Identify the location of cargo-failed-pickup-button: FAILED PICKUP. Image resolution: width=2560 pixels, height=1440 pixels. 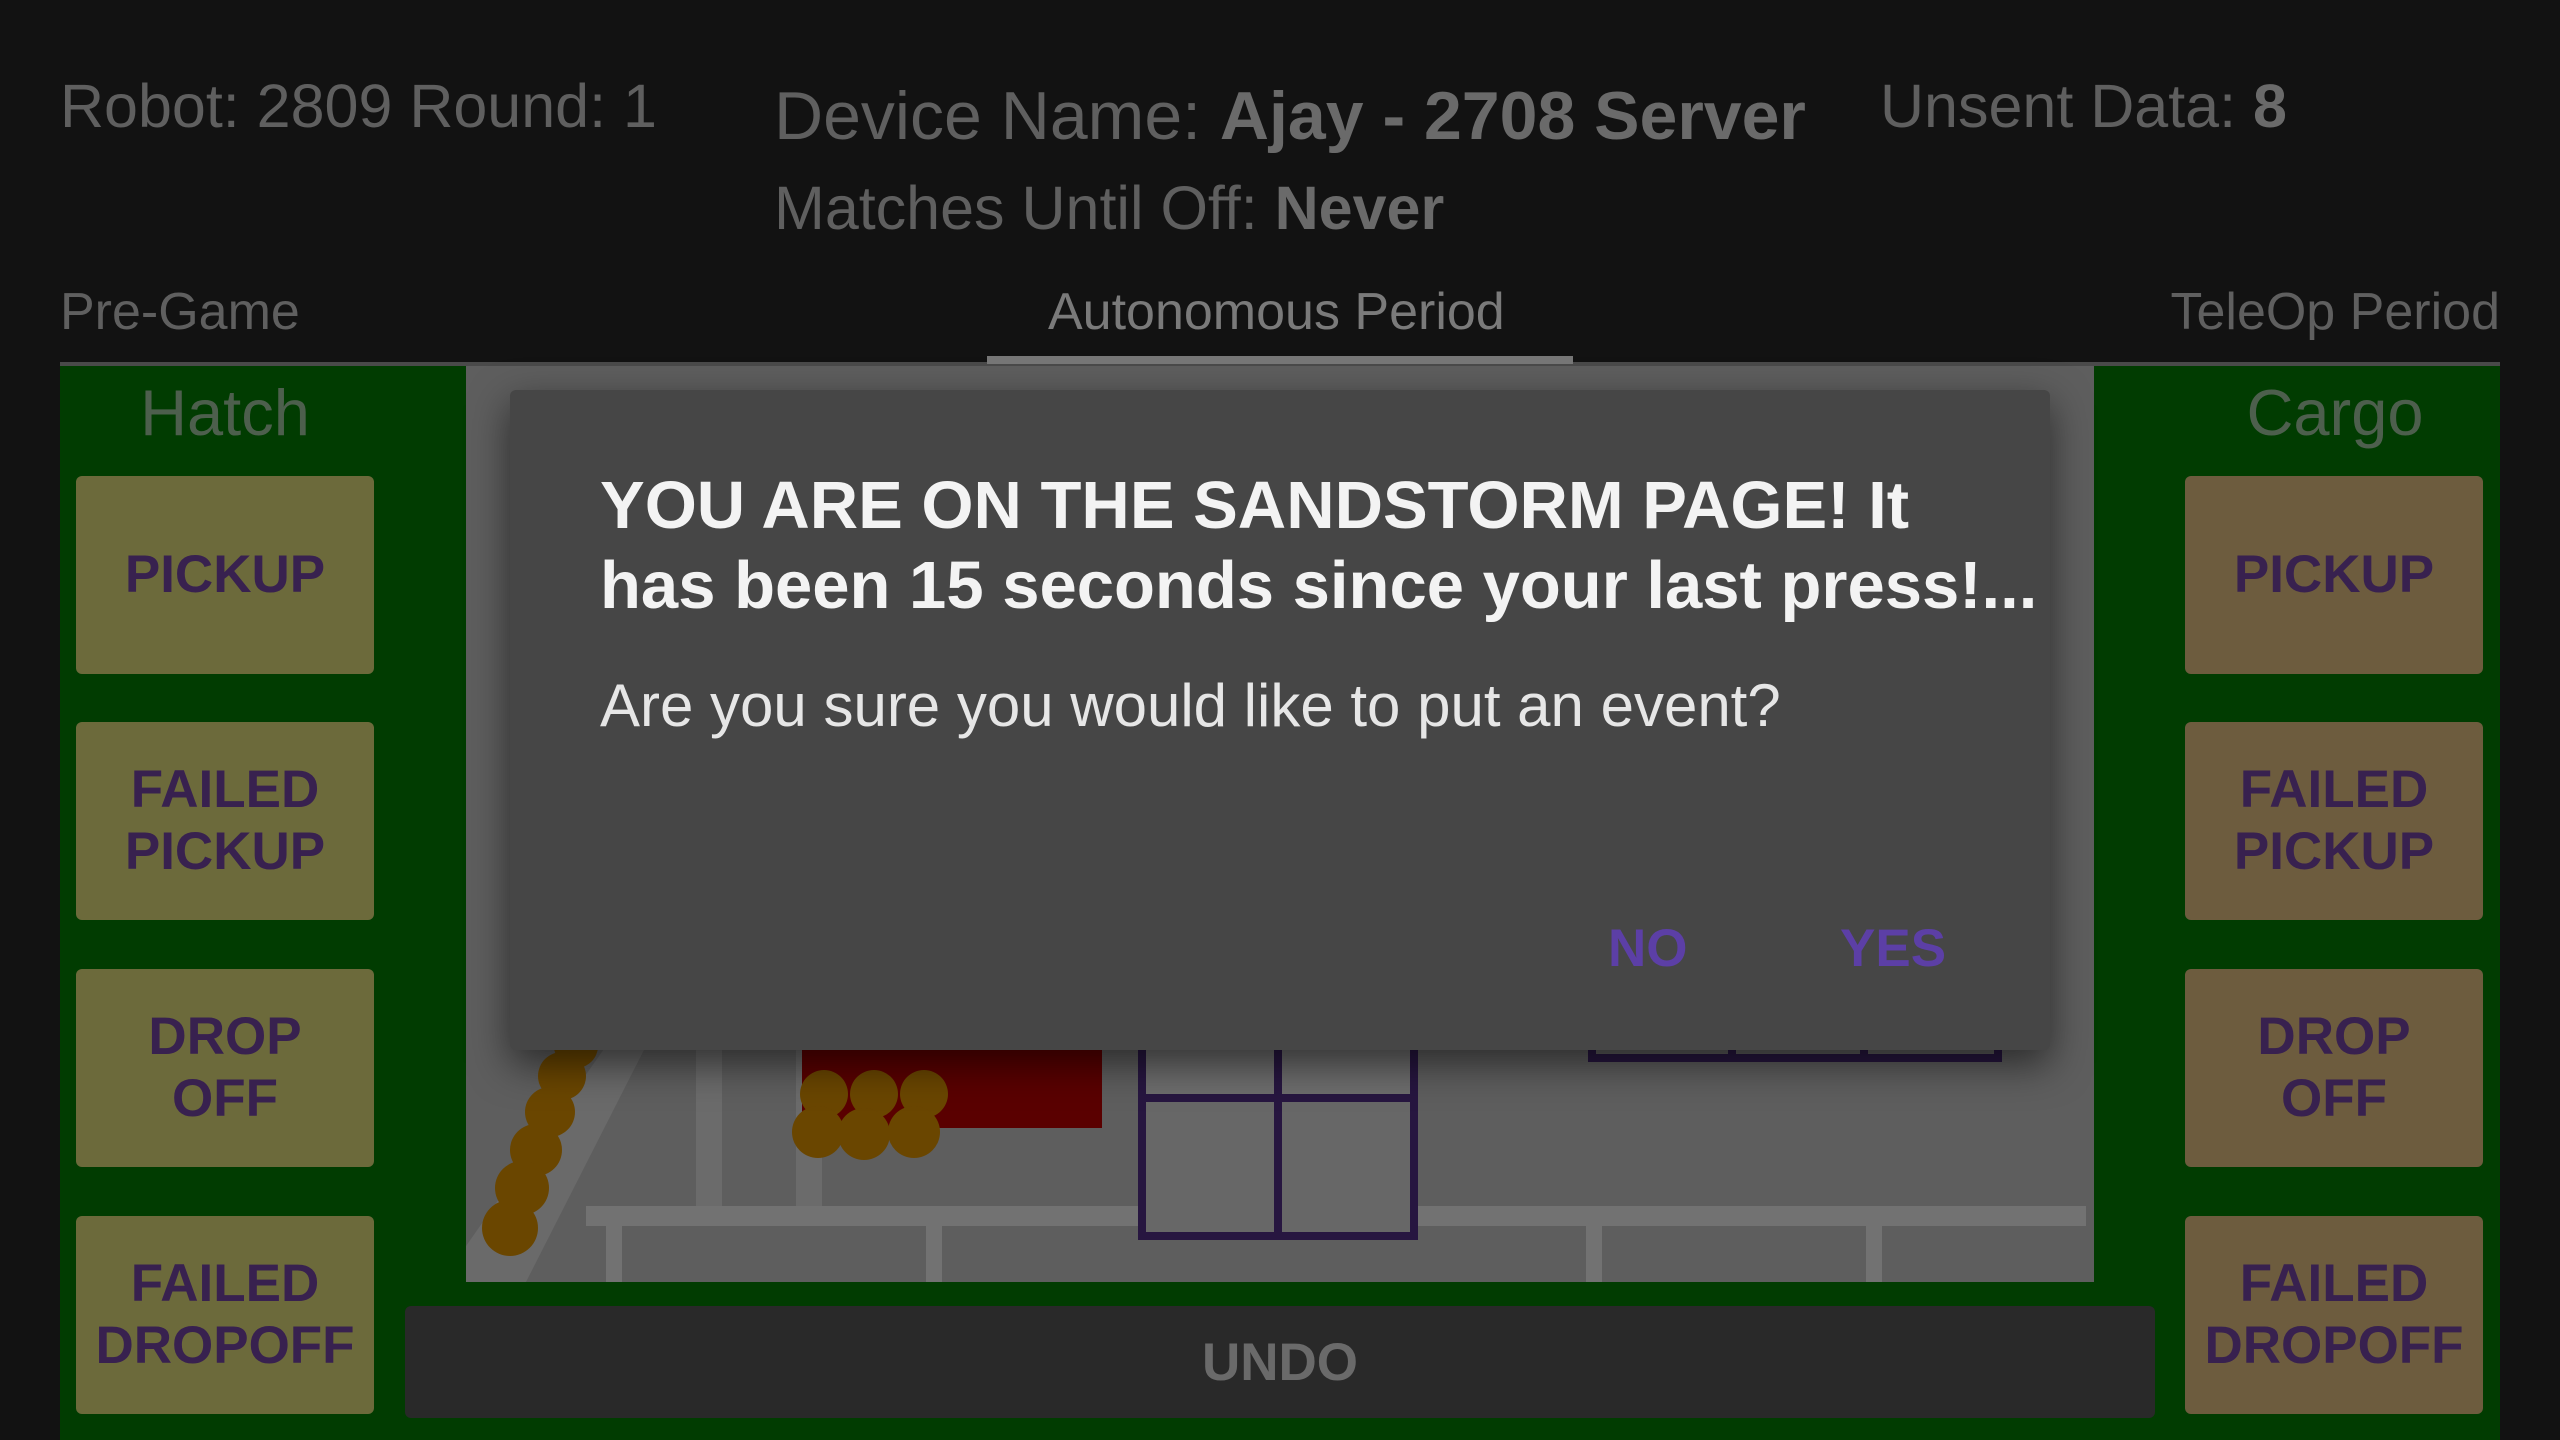
(2334, 821).